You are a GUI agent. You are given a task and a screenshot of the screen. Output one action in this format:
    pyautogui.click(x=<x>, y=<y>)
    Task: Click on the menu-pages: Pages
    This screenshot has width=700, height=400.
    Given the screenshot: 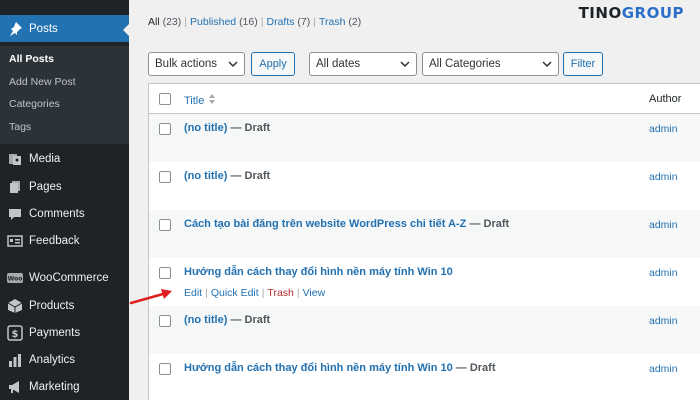 What is the action you would take?
    pyautogui.click(x=64, y=186)
    